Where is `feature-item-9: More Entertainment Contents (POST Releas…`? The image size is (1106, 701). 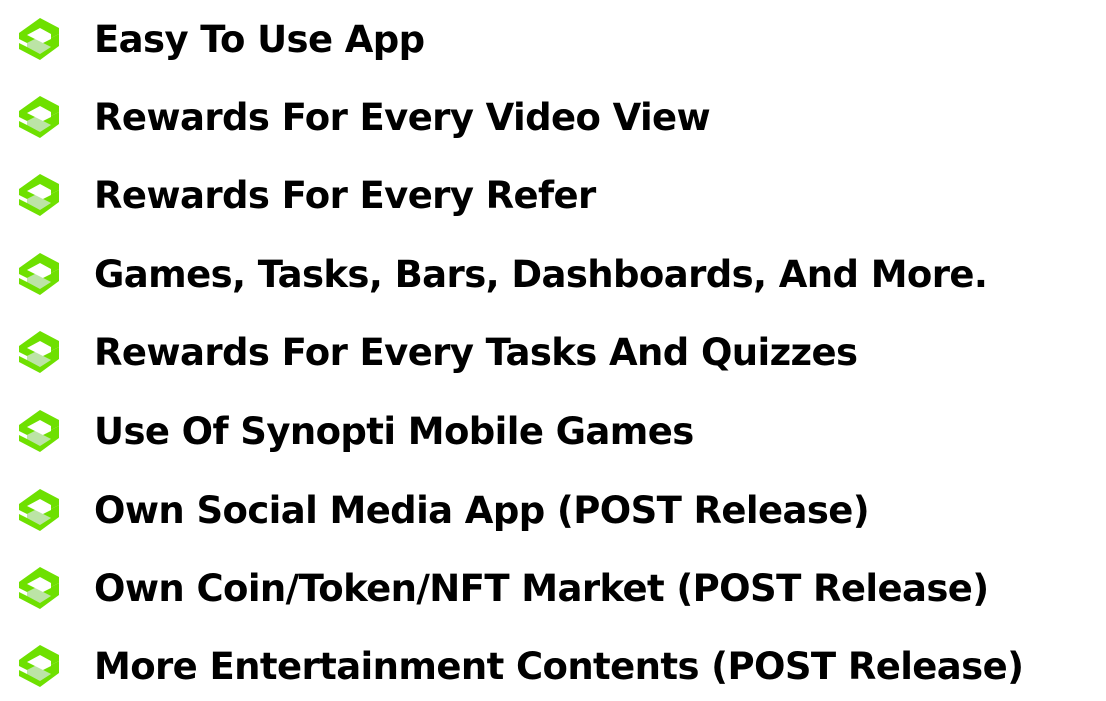 feature-item-9: More Entertainment Contents (POST Releas… is located at coordinates (553, 667).